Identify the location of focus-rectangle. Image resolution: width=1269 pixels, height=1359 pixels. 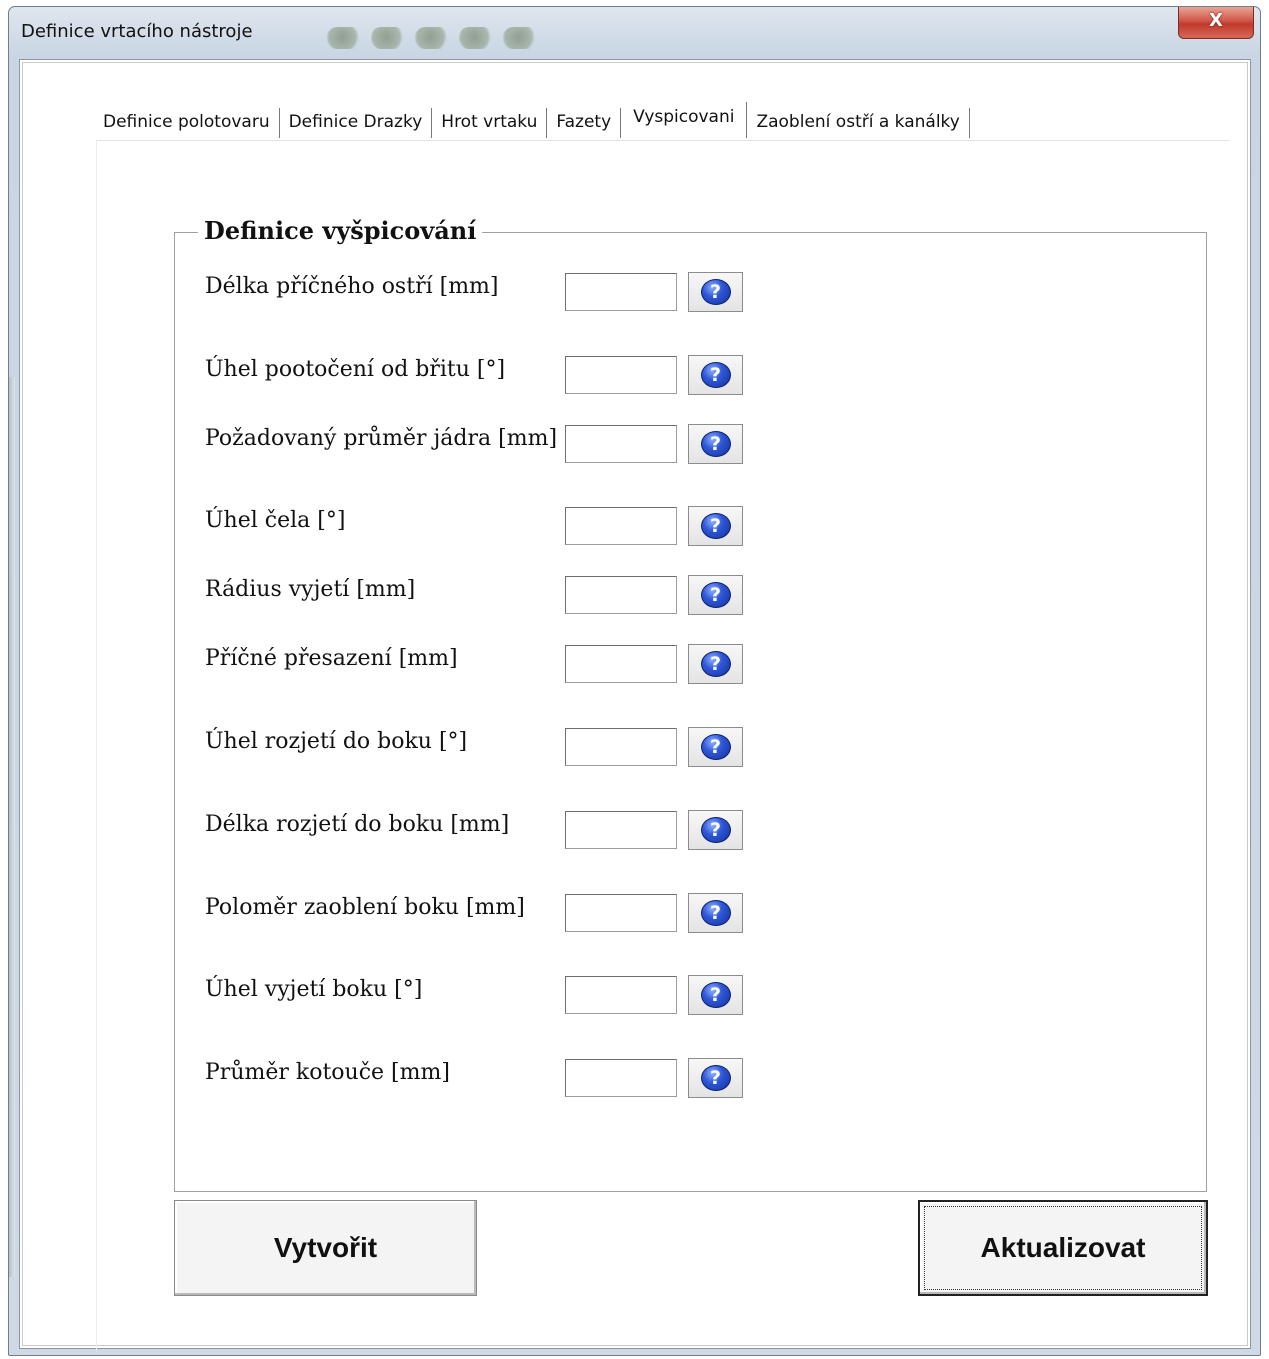
(1063, 1248).